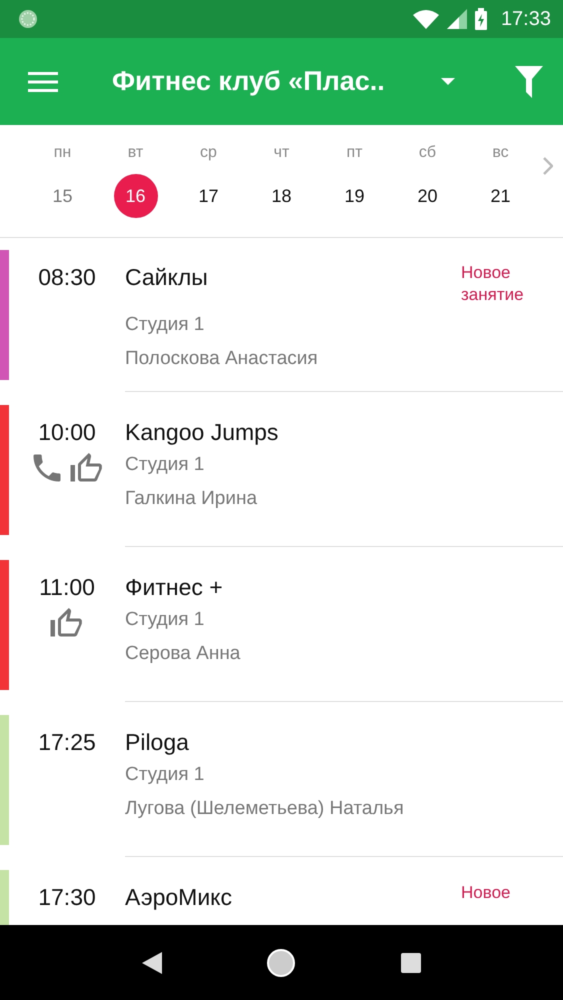 The height and width of the screenshot is (1000, 563). What do you see at coordinates (152, 963) in the screenshot?
I see `back-icon` at bounding box center [152, 963].